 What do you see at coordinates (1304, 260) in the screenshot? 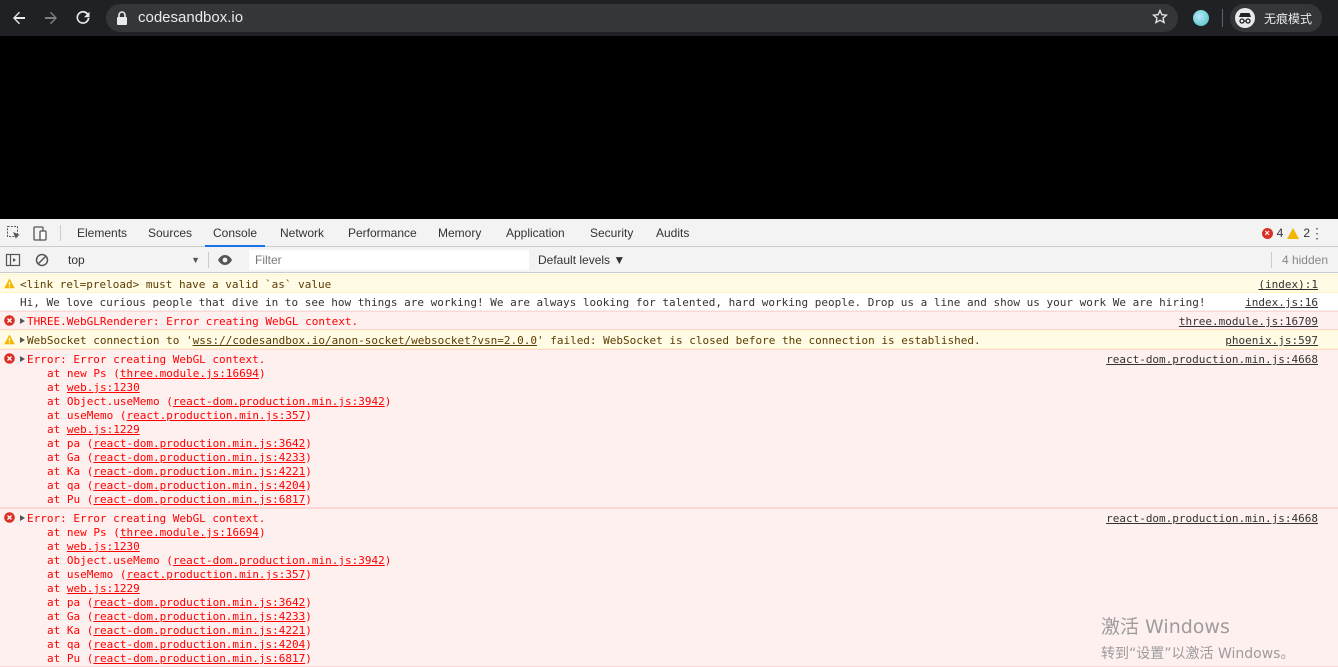
I see `hidden-messages-count: 4 hidden` at bounding box center [1304, 260].